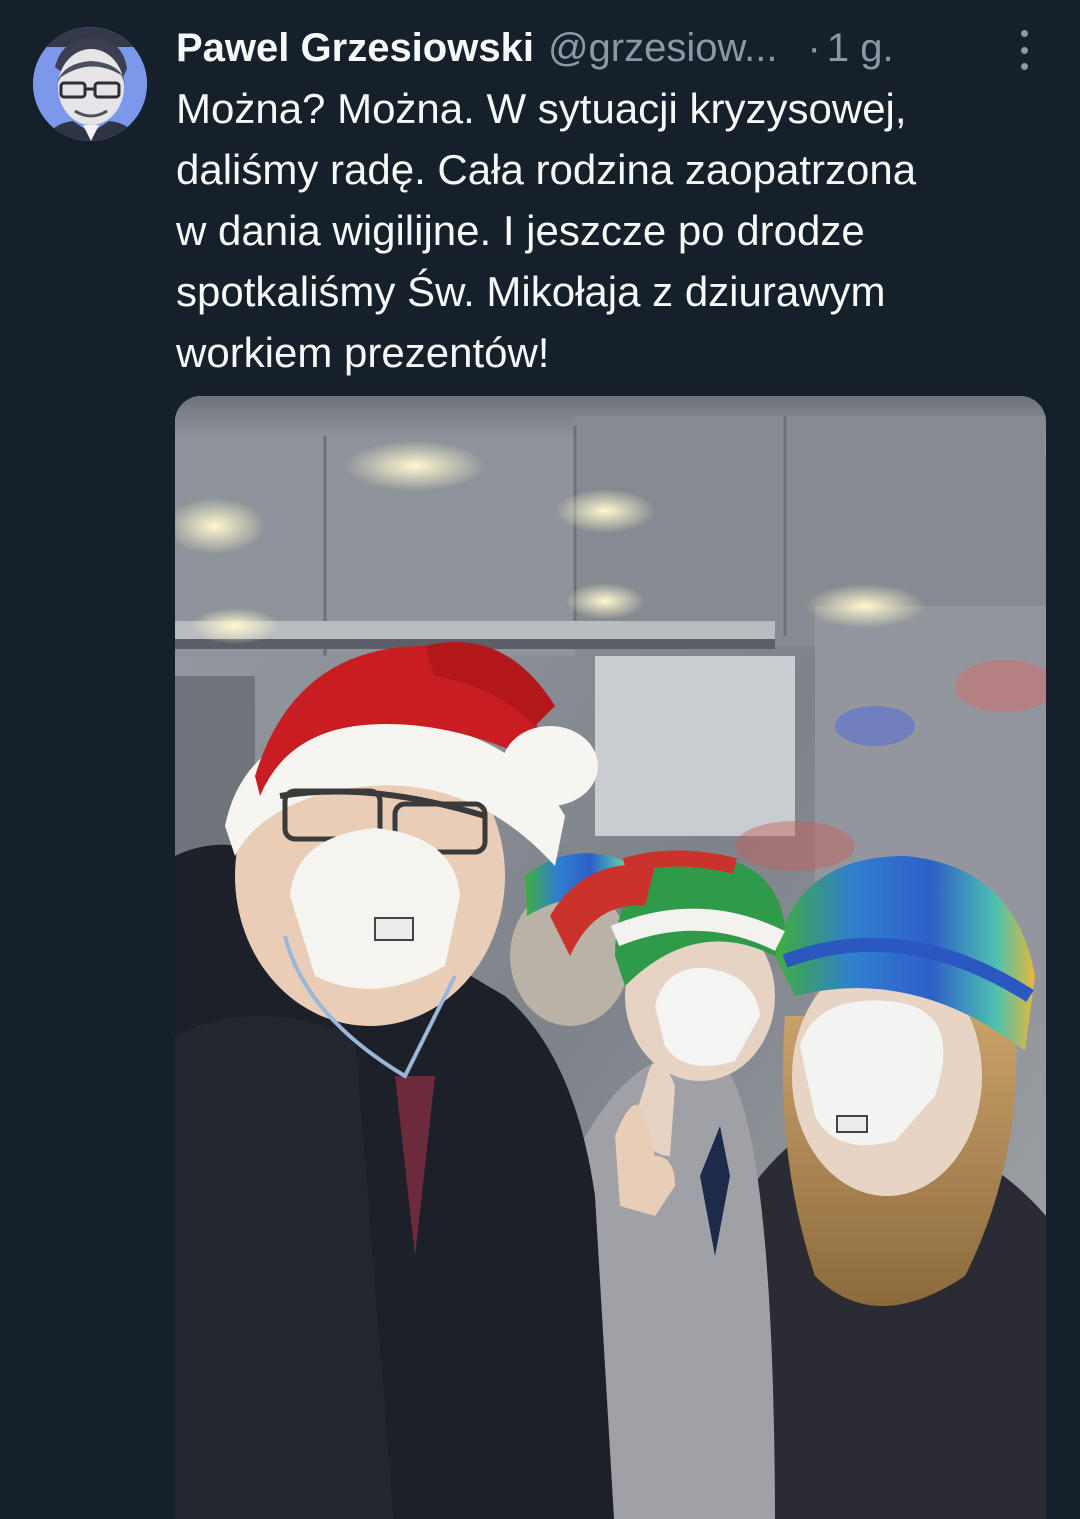 This screenshot has width=1080, height=1519. What do you see at coordinates (860, 48) in the screenshot?
I see `tweet-time: 1 g.` at bounding box center [860, 48].